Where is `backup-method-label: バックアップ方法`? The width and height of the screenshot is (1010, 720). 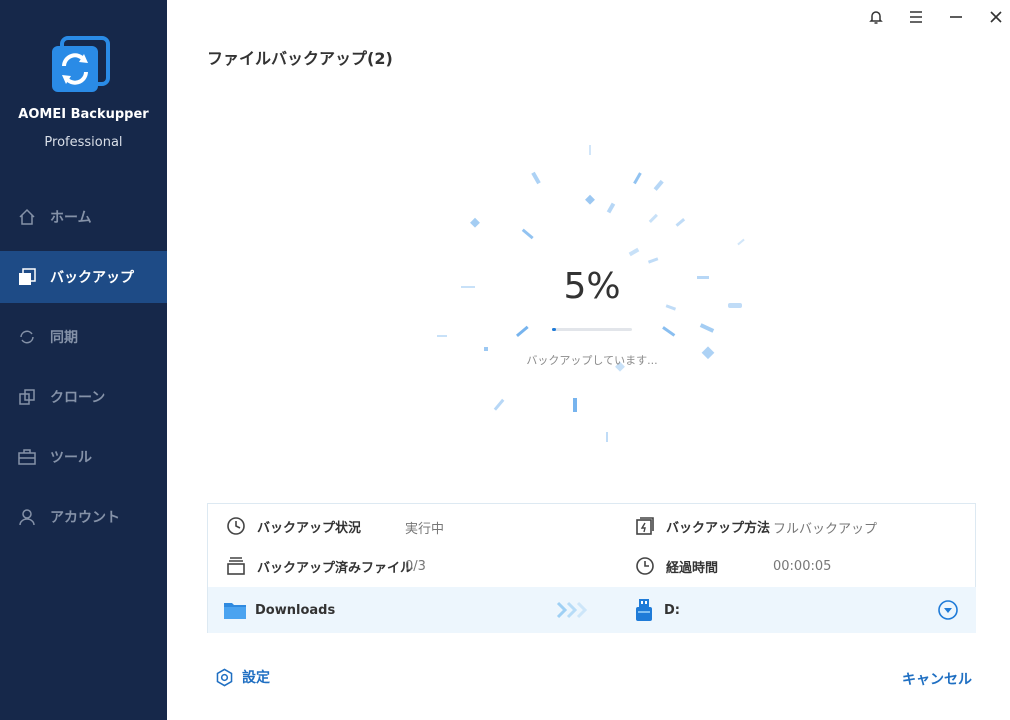
backup-method-label: バックアップ方法 is located at coordinates (718, 528).